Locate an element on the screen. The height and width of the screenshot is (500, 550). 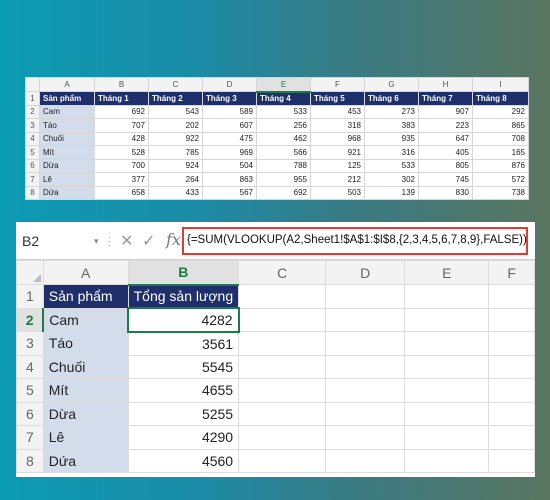
header-cell: Sản phẩm is located at coordinates (85, 296).